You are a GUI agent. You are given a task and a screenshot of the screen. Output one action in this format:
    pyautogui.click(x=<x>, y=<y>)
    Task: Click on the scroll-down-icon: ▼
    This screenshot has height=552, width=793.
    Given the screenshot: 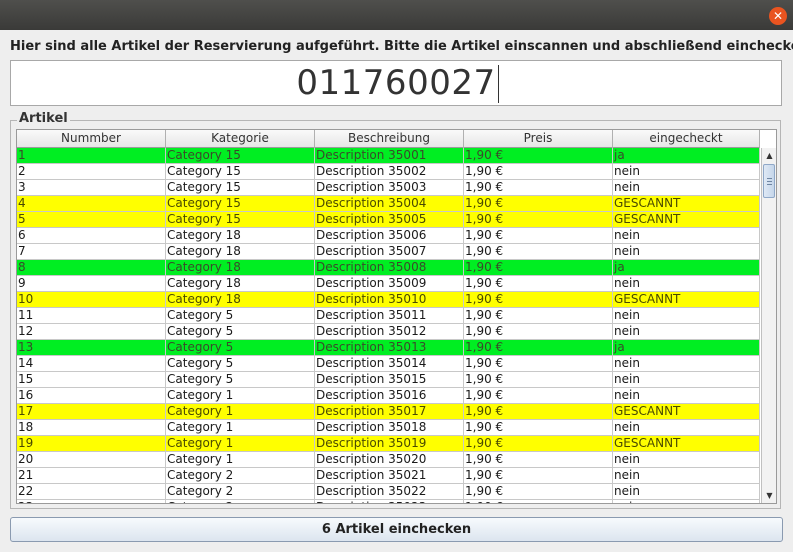 What is the action you would take?
    pyautogui.click(x=769, y=496)
    